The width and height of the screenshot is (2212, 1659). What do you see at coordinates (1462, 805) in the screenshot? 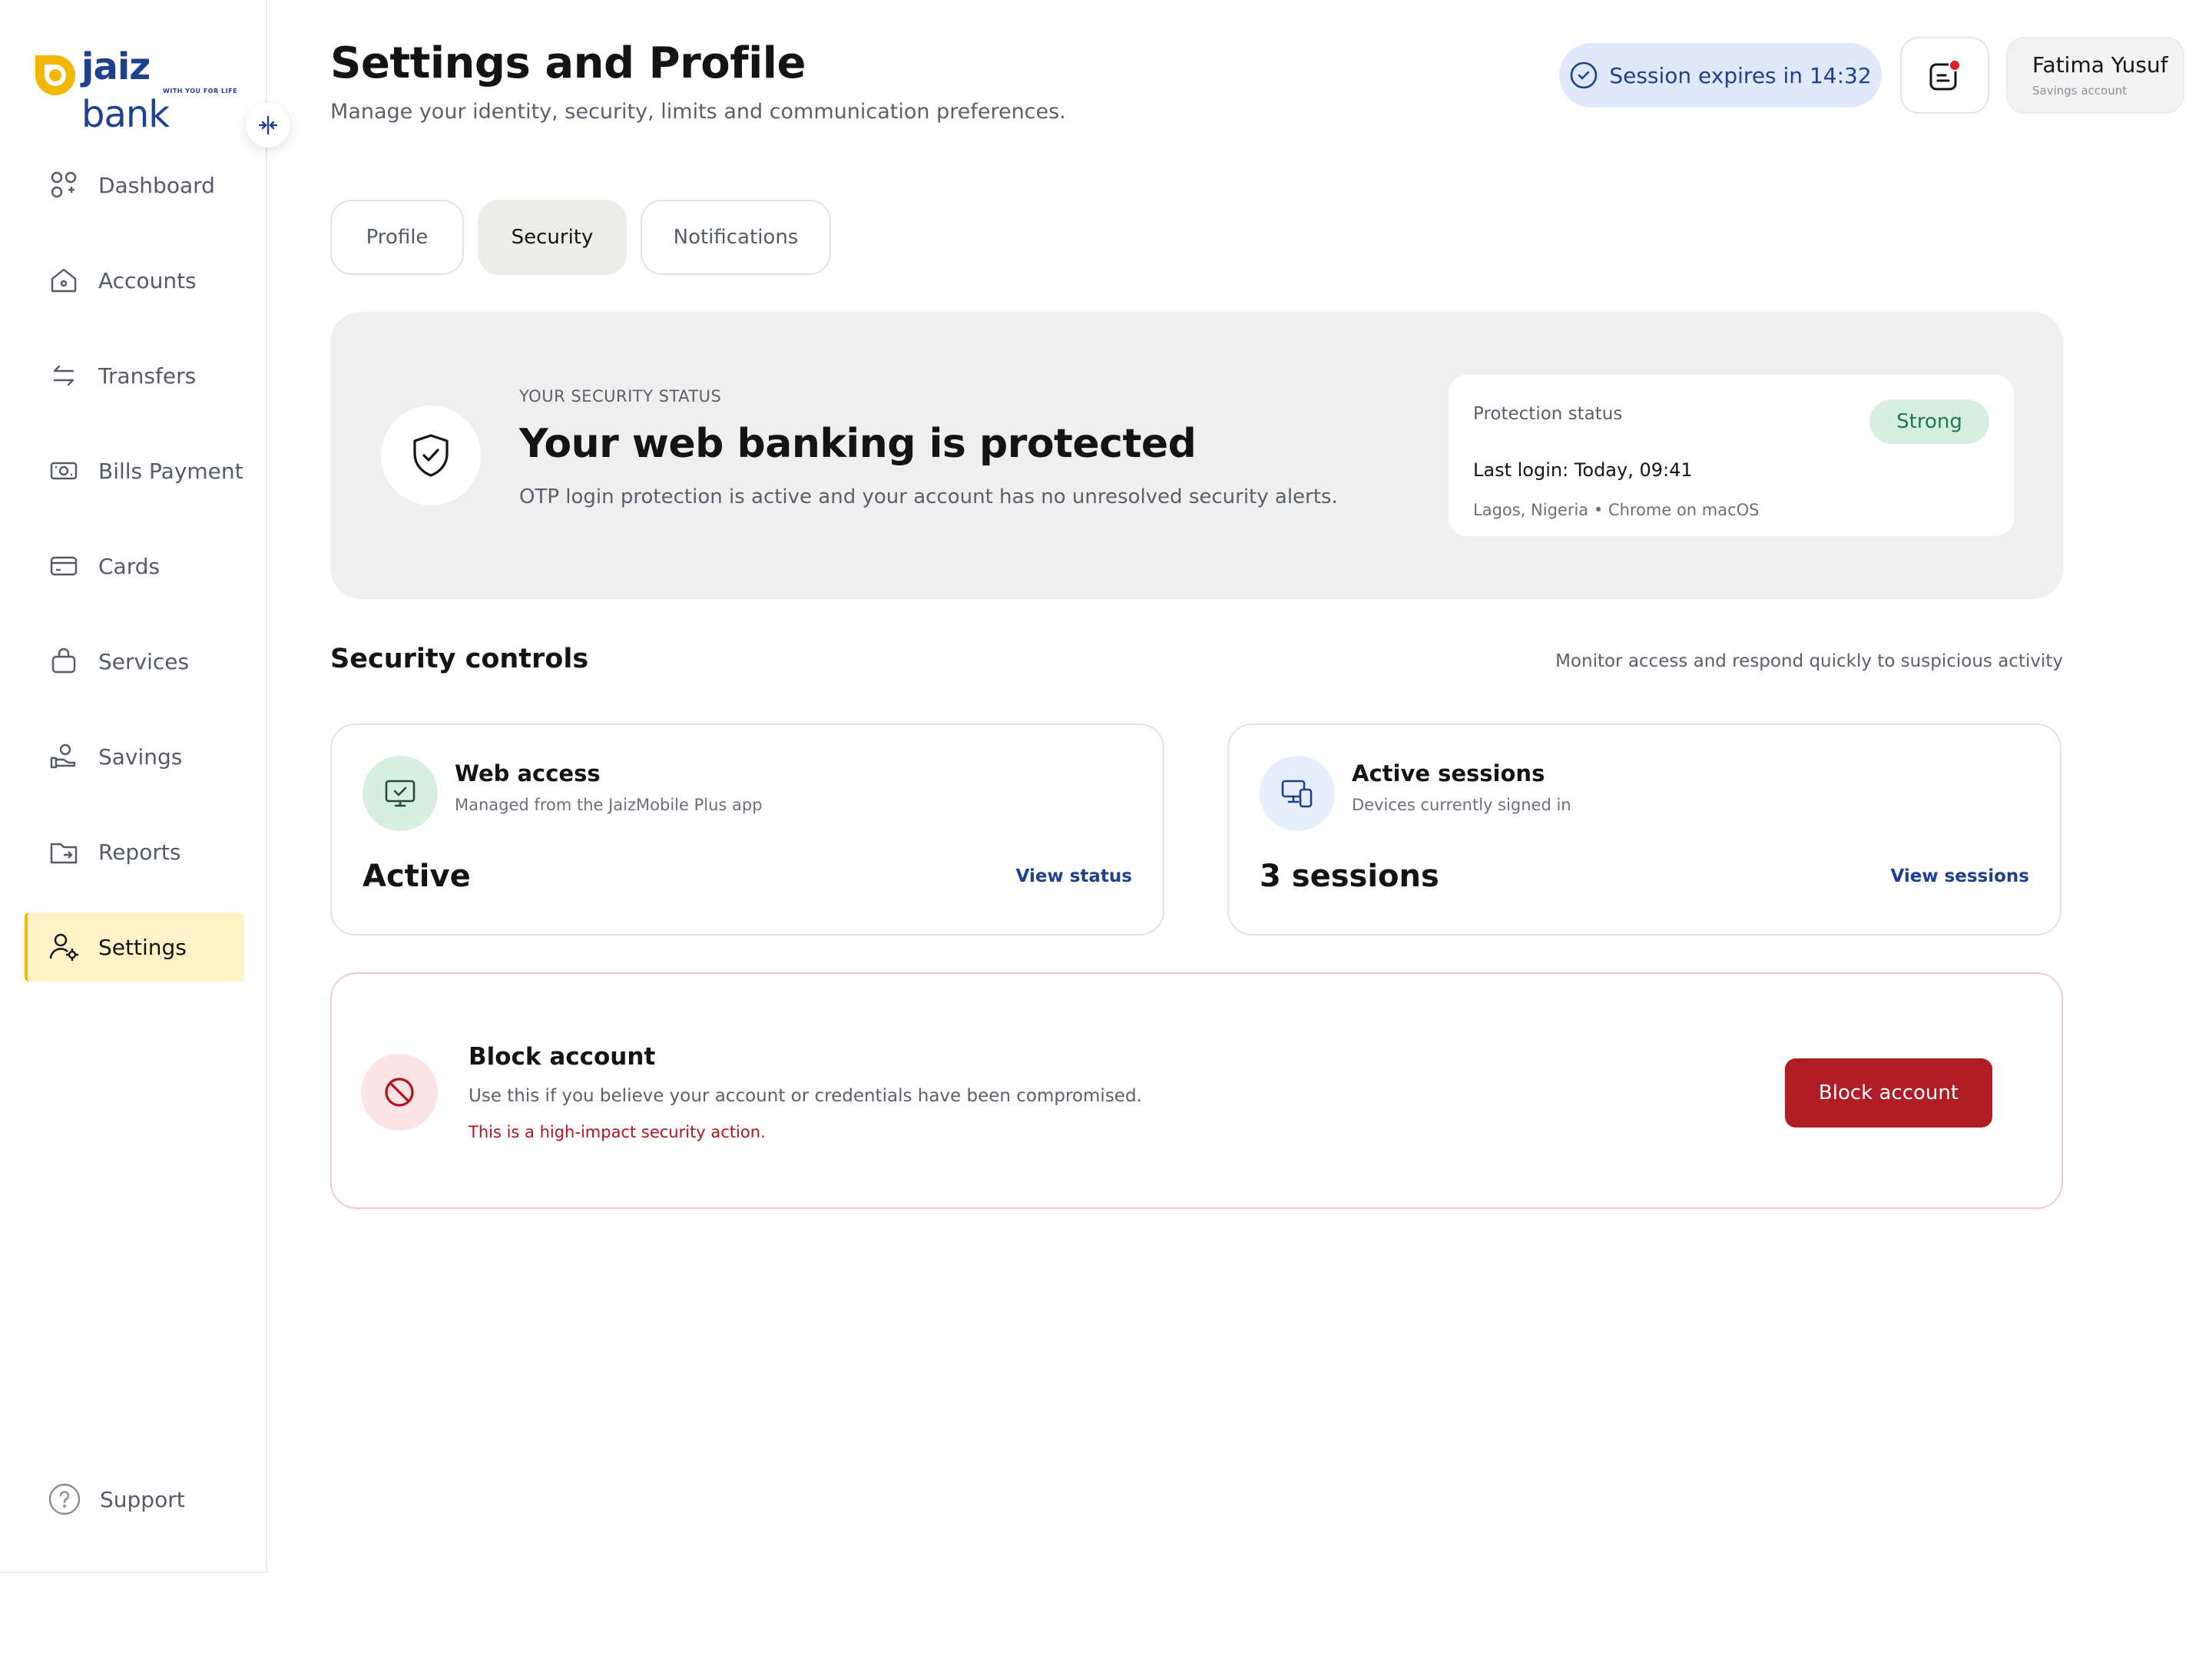
I see `card-subtitle: Devices currently signed in` at bounding box center [1462, 805].